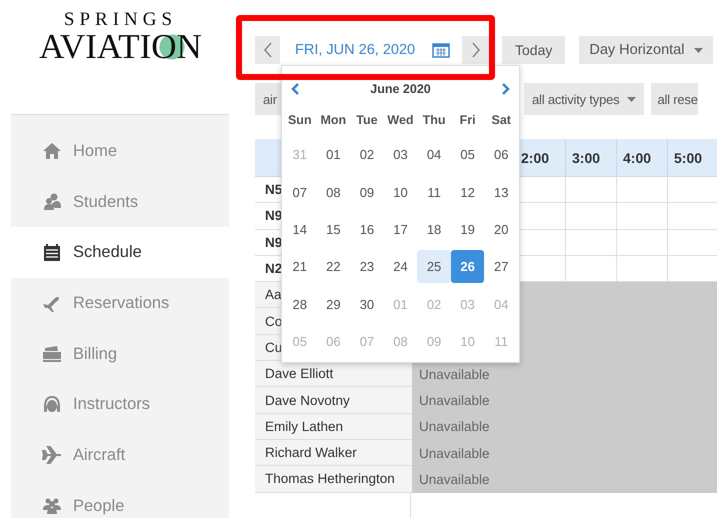 The height and width of the screenshot is (518, 717). I want to click on students-icon, so click(52, 202).